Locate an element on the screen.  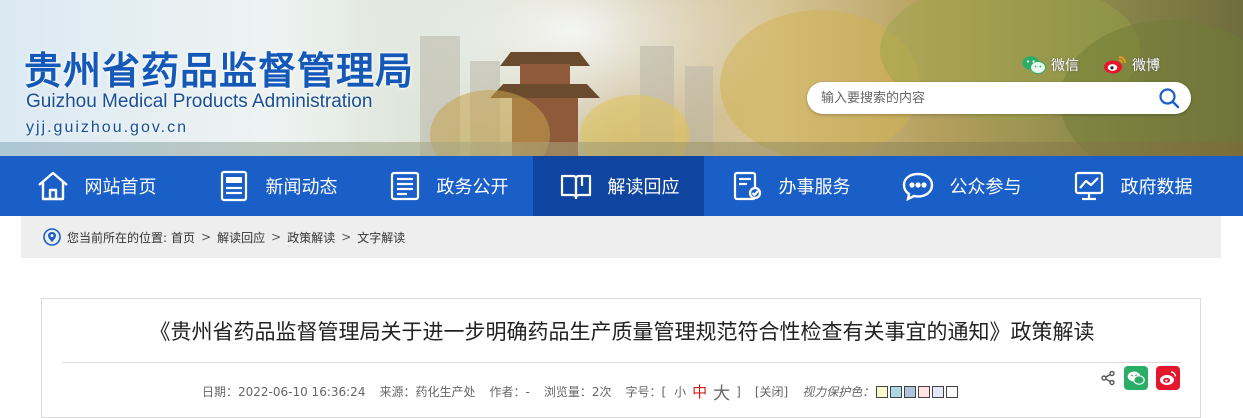
wechat-share-icon is located at coordinates (1136, 378).